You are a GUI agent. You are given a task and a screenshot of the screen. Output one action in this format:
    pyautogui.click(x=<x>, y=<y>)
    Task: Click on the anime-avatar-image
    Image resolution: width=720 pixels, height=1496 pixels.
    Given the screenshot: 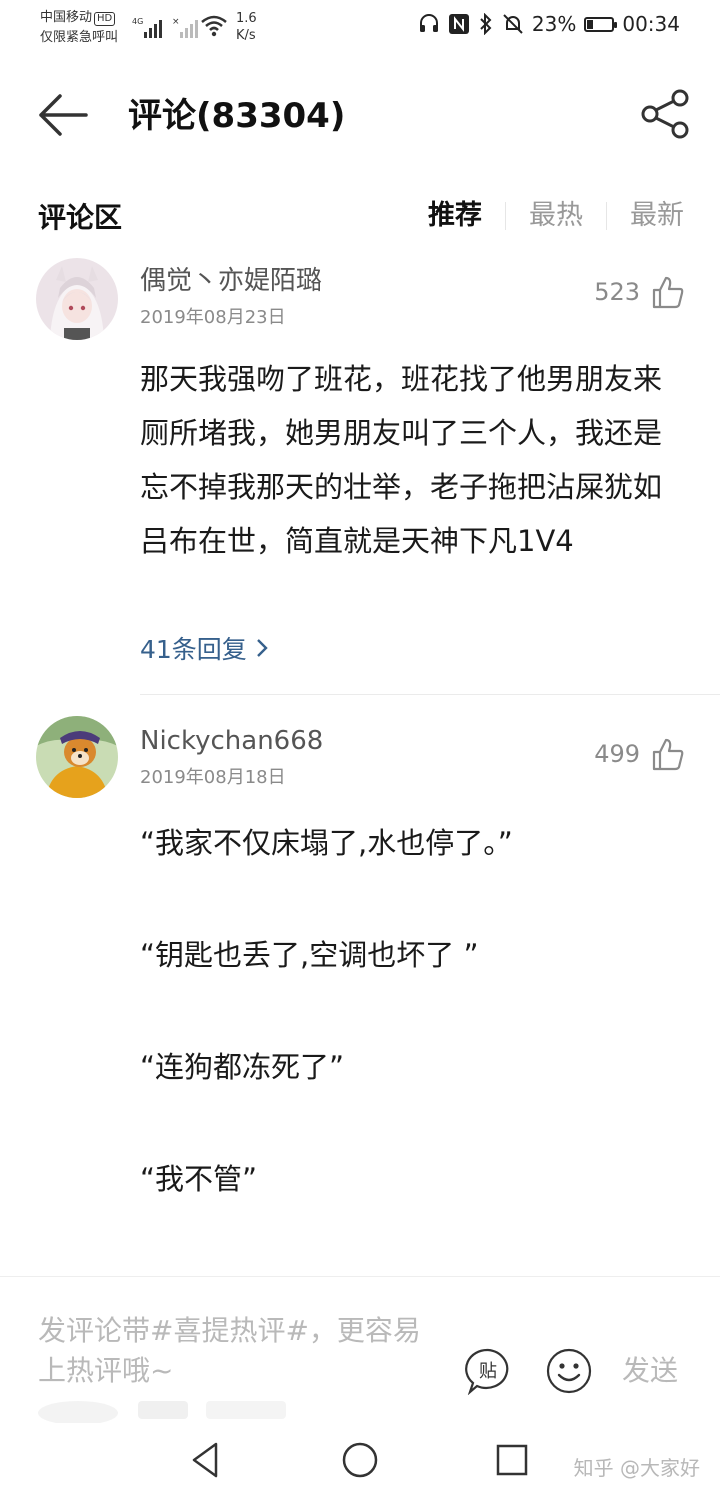 What is the action you would take?
    pyautogui.click(x=77, y=299)
    